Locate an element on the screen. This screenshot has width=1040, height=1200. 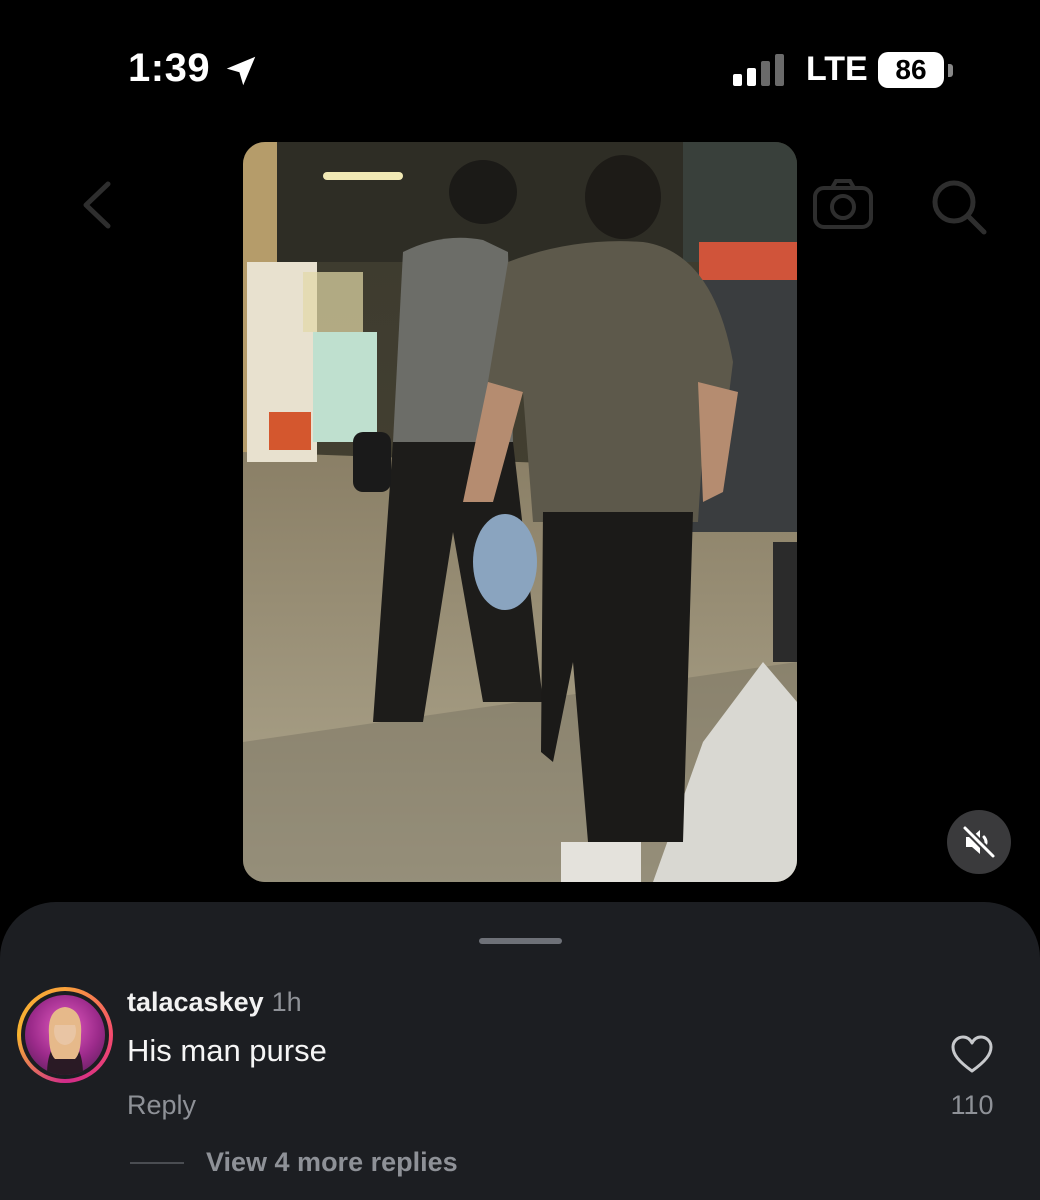
mute-button is located at coordinates (979, 842).